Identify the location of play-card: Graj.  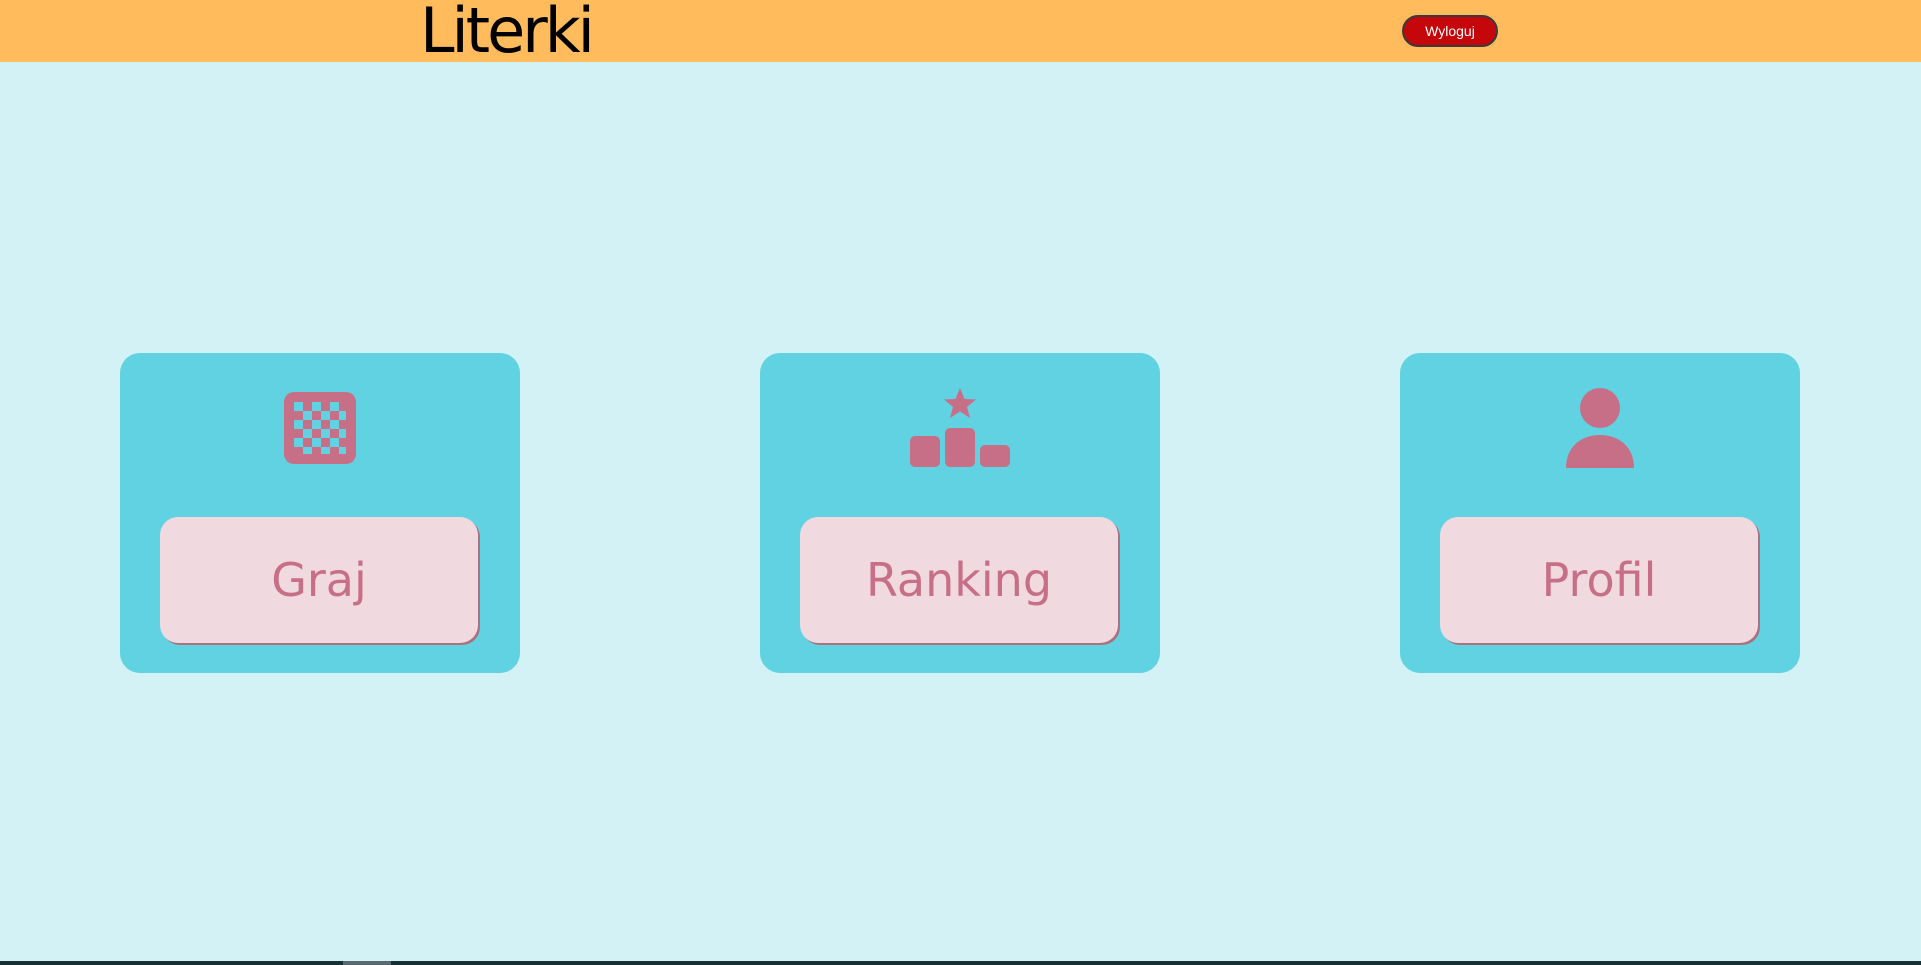
(320, 513).